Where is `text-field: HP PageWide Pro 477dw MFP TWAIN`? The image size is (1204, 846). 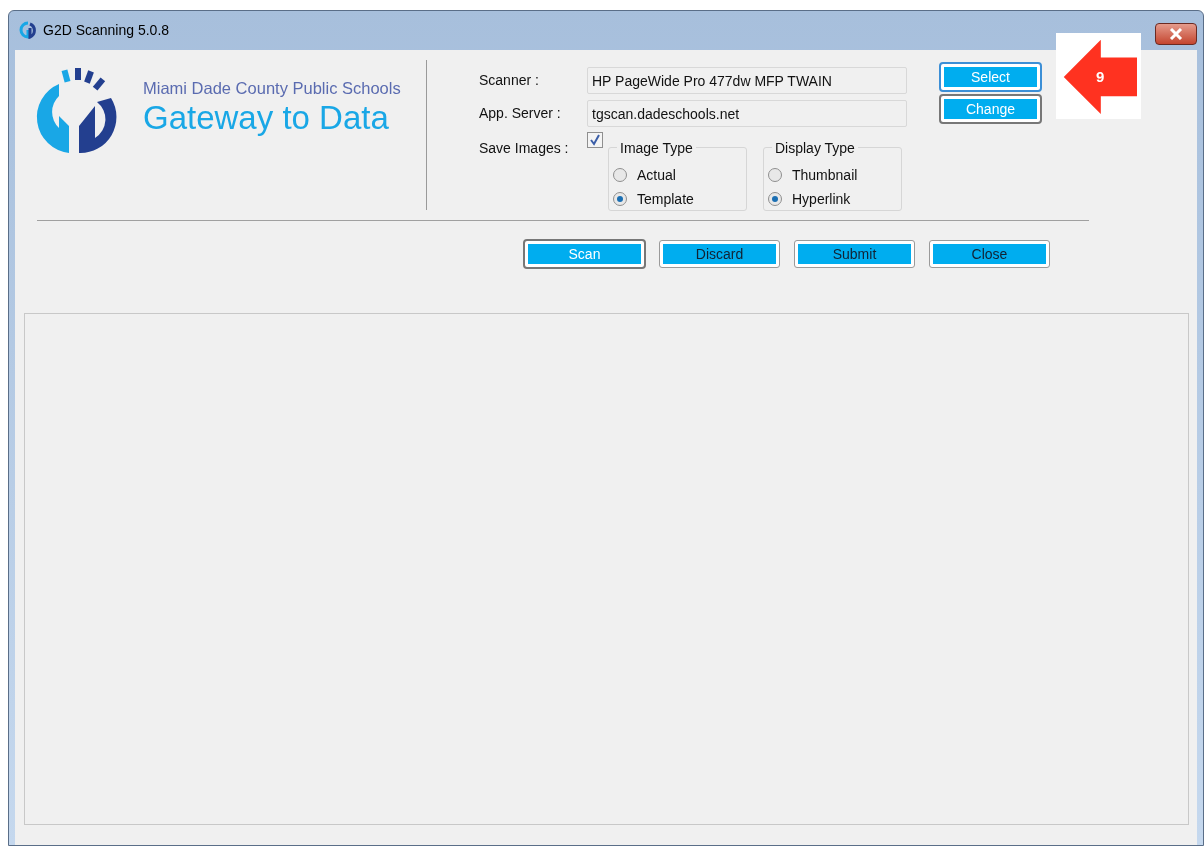
text-field: HP PageWide Pro 477dw MFP TWAIN is located at coordinates (747, 80).